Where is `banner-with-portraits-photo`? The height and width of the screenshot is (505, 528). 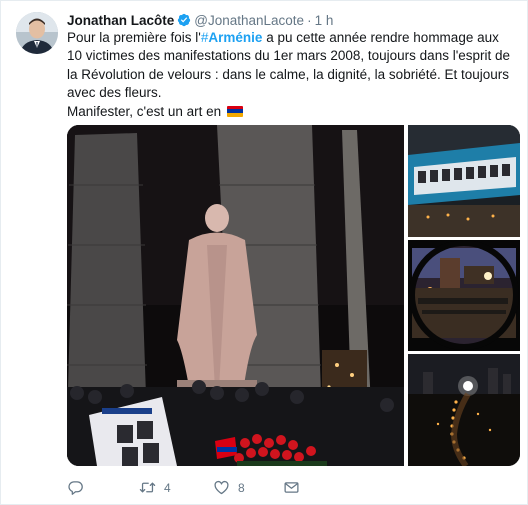
banner-with-portraits-photo is located at coordinates (464, 181).